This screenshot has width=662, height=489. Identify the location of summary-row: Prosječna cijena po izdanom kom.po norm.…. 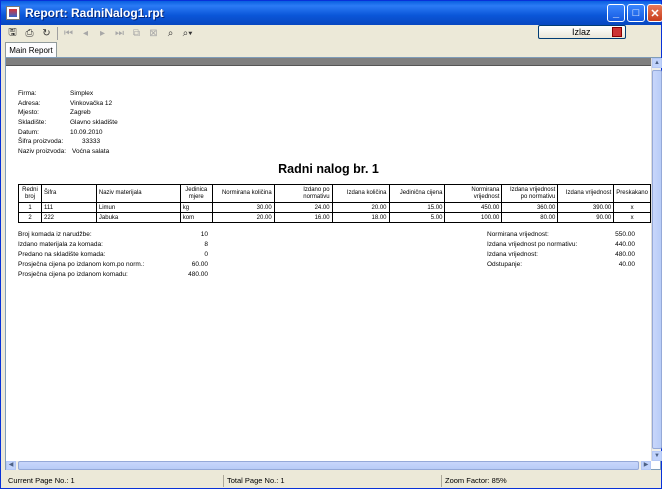
(113, 266).